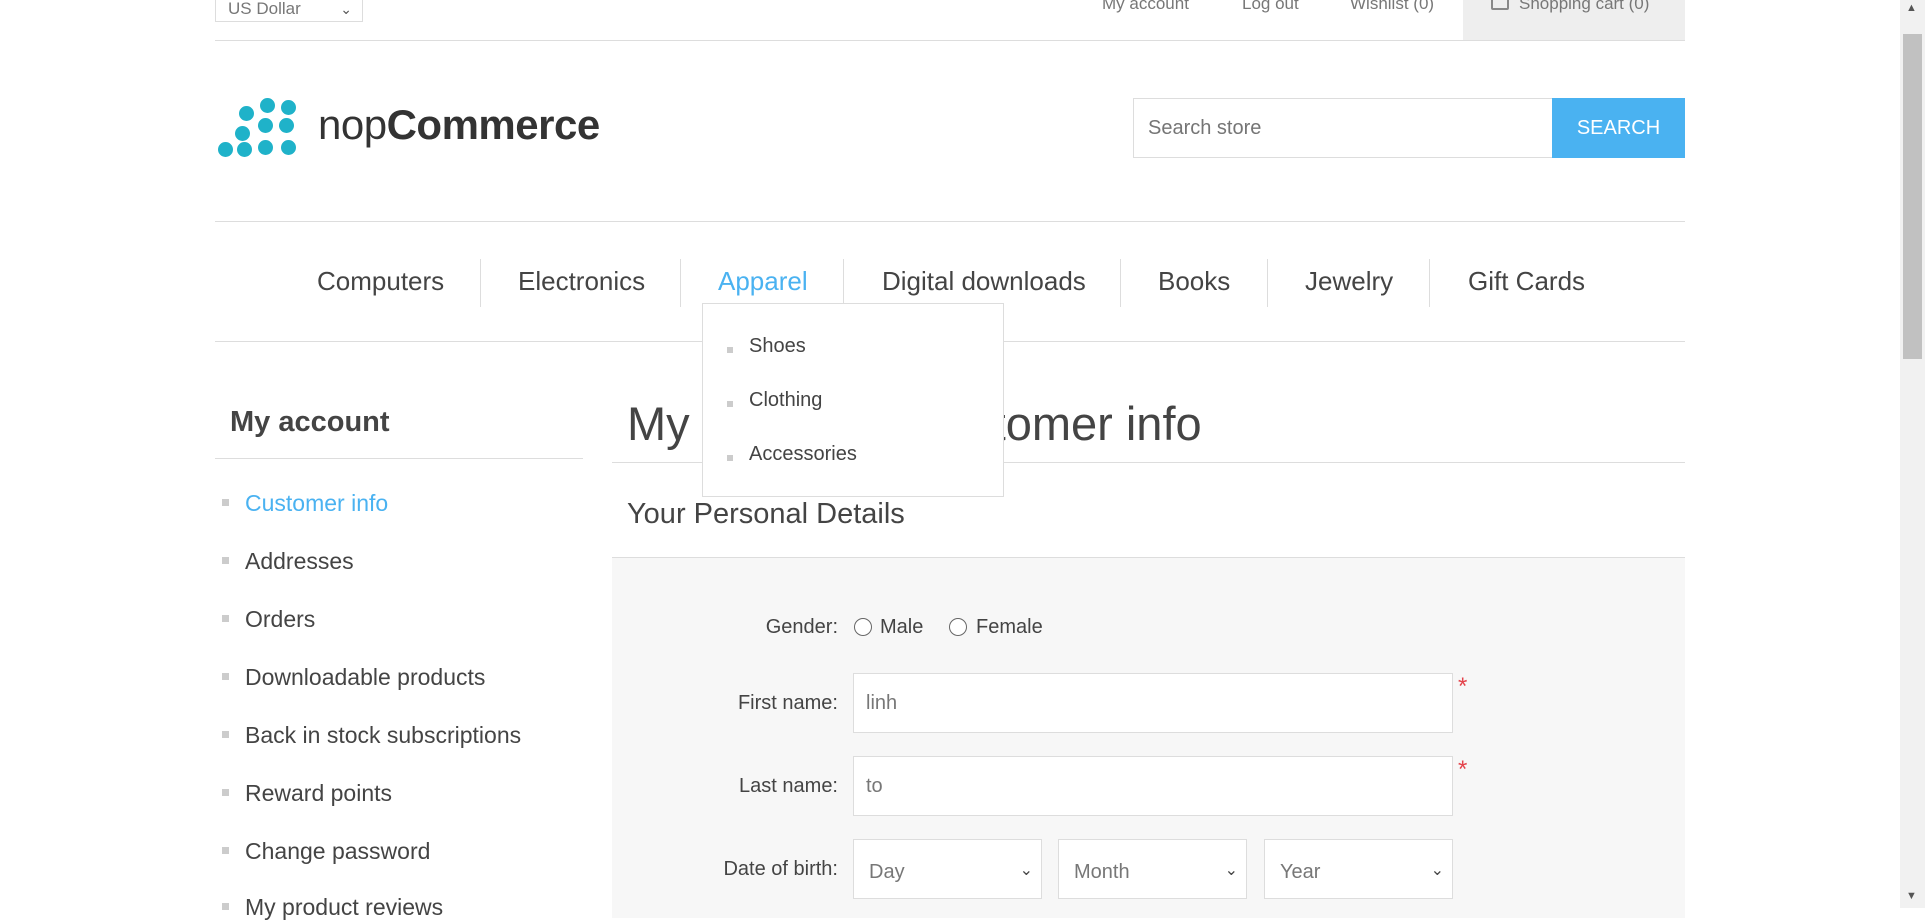 This screenshot has height=921, width=1925. Describe the element at coordinates (788, 786) in the screenshot. I see `last-name-label: Last name:` at that location.